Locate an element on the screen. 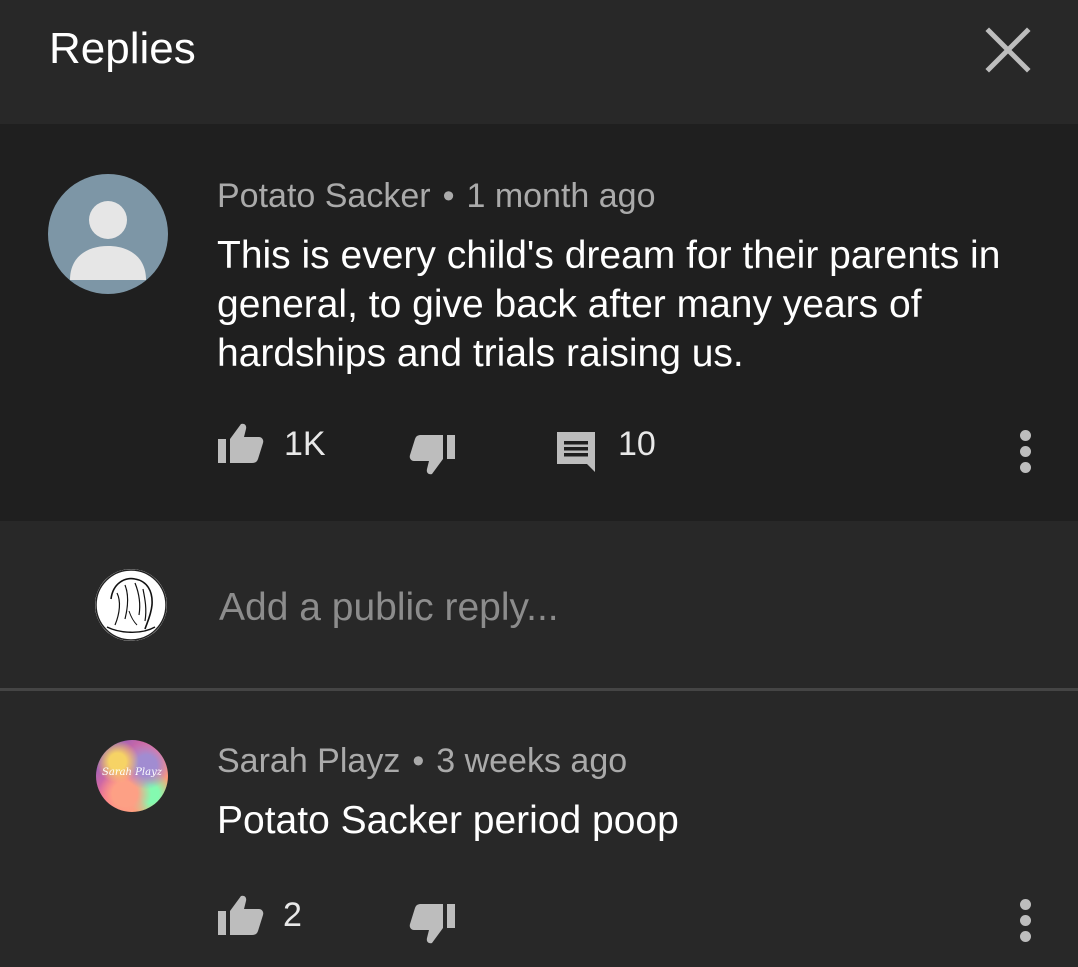  like-count: 1K is located at coordinates (305, 444).